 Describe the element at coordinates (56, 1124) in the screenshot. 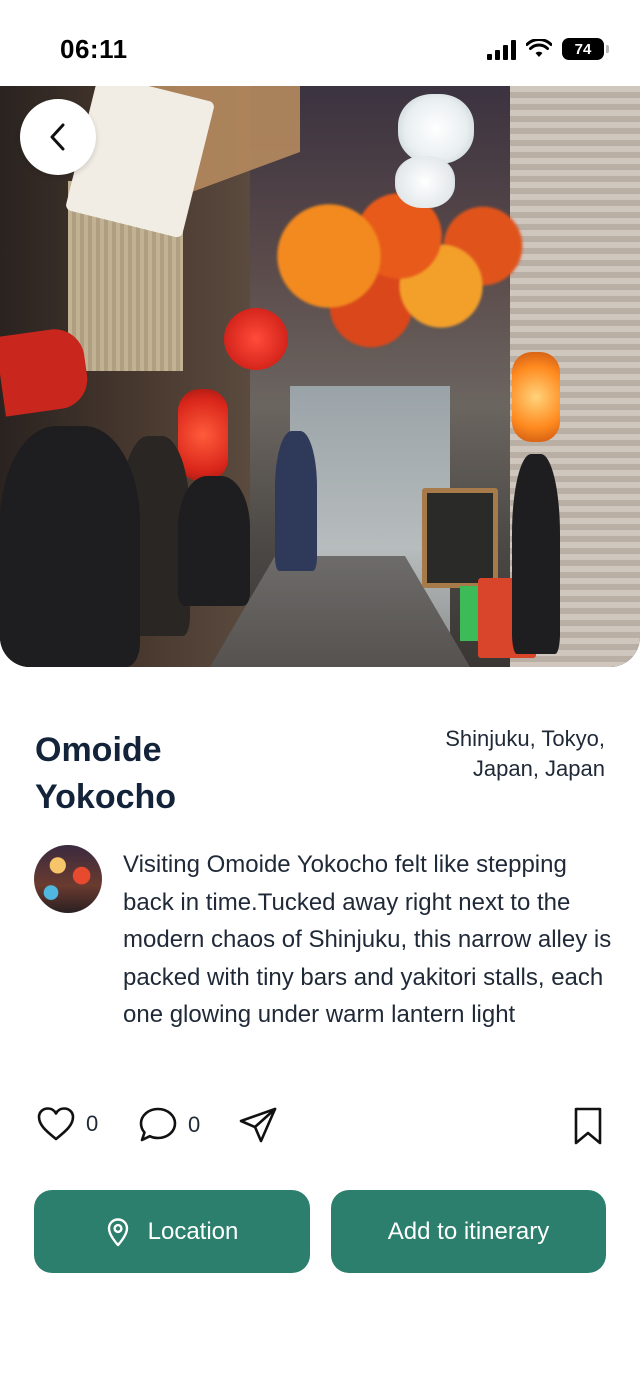

I see `heart-icon` at that location.